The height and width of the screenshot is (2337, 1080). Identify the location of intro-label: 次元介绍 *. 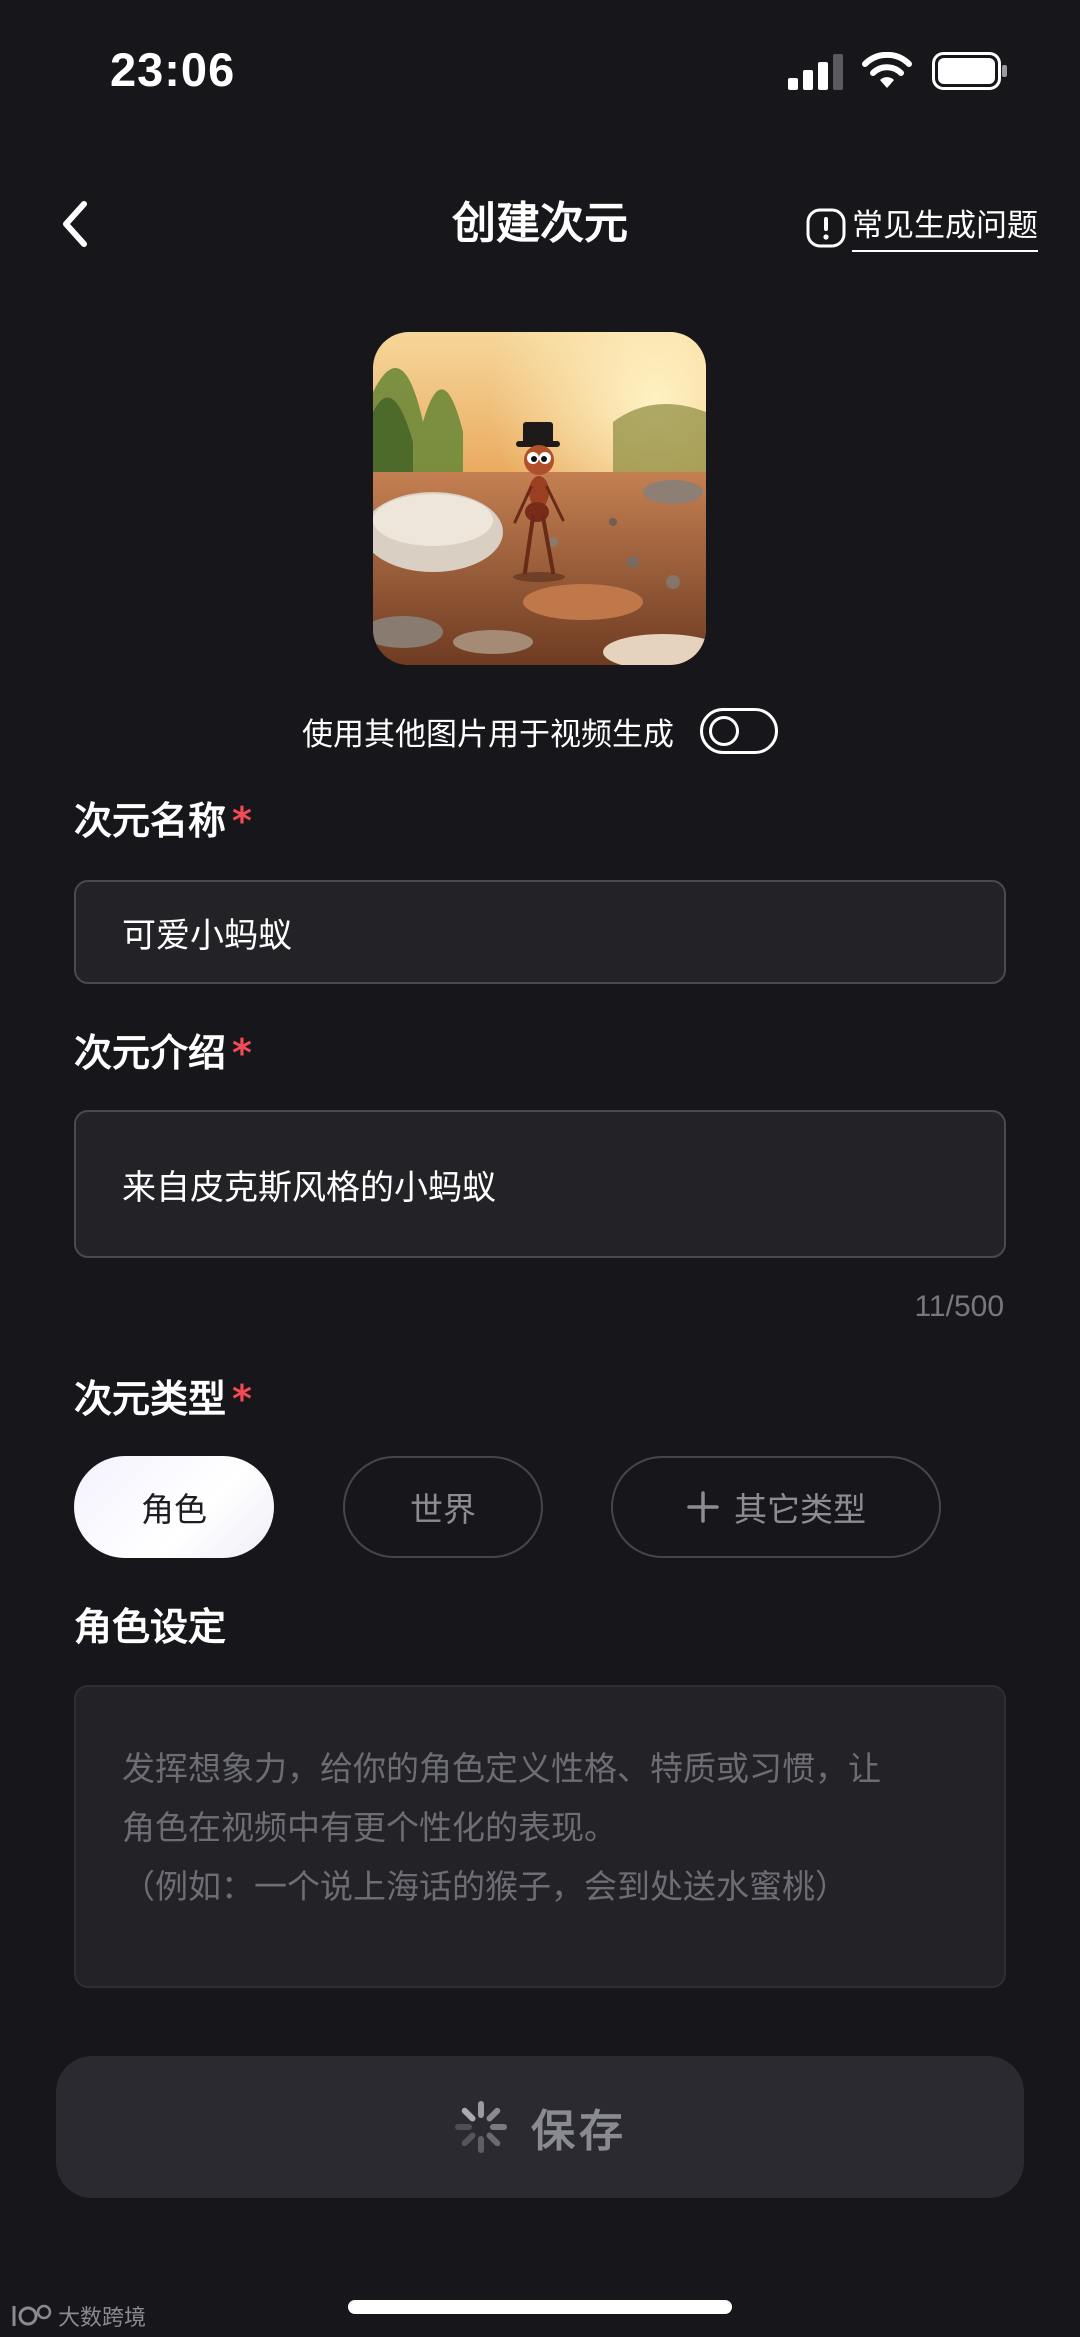
(163, 1053).